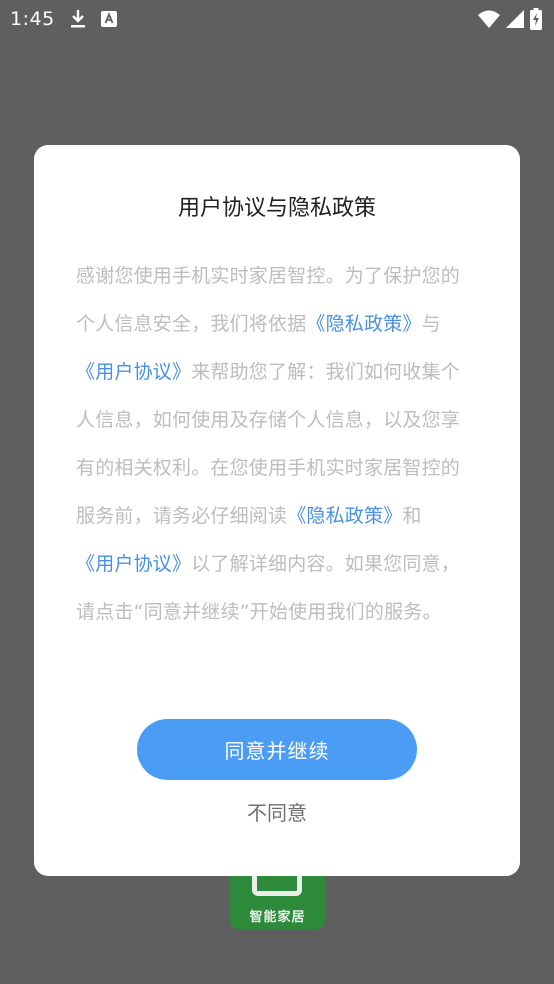  Describe the element at coordinates (277, 811) in the screenshot. I see `disagree-button: 不同意` at that location.